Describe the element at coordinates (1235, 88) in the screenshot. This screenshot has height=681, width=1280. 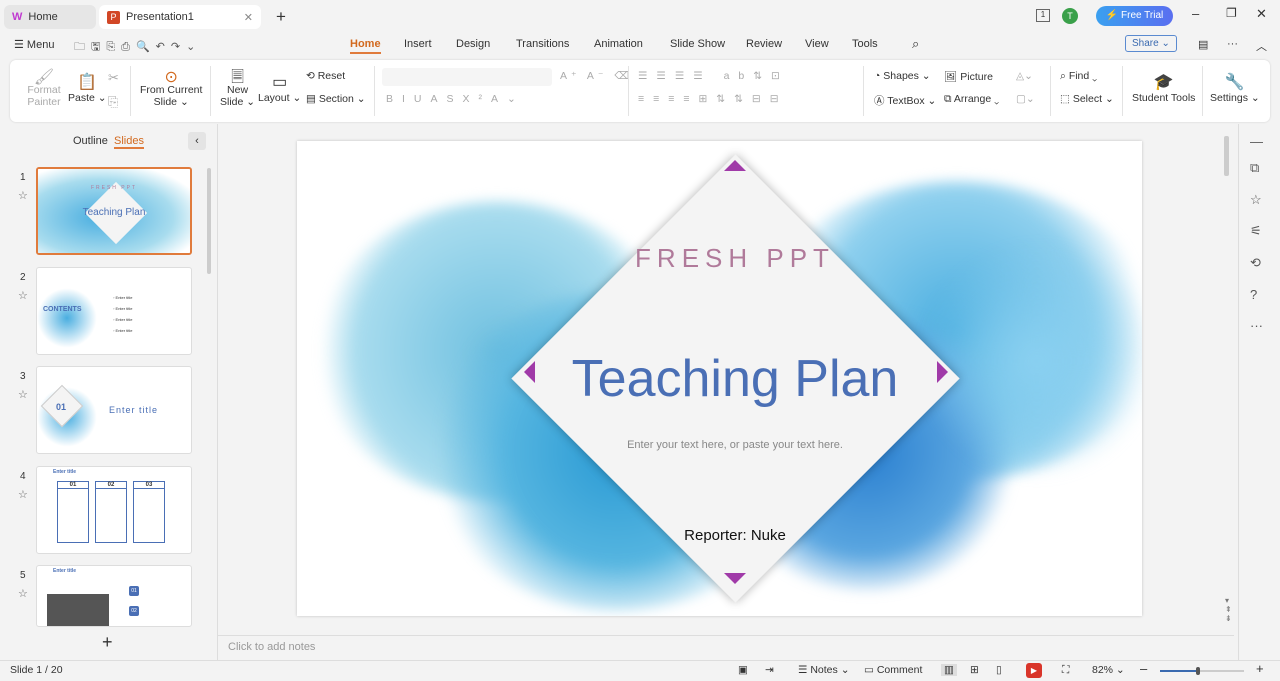
I see `settings-button: 🔧 Settings ⌄` at that location.